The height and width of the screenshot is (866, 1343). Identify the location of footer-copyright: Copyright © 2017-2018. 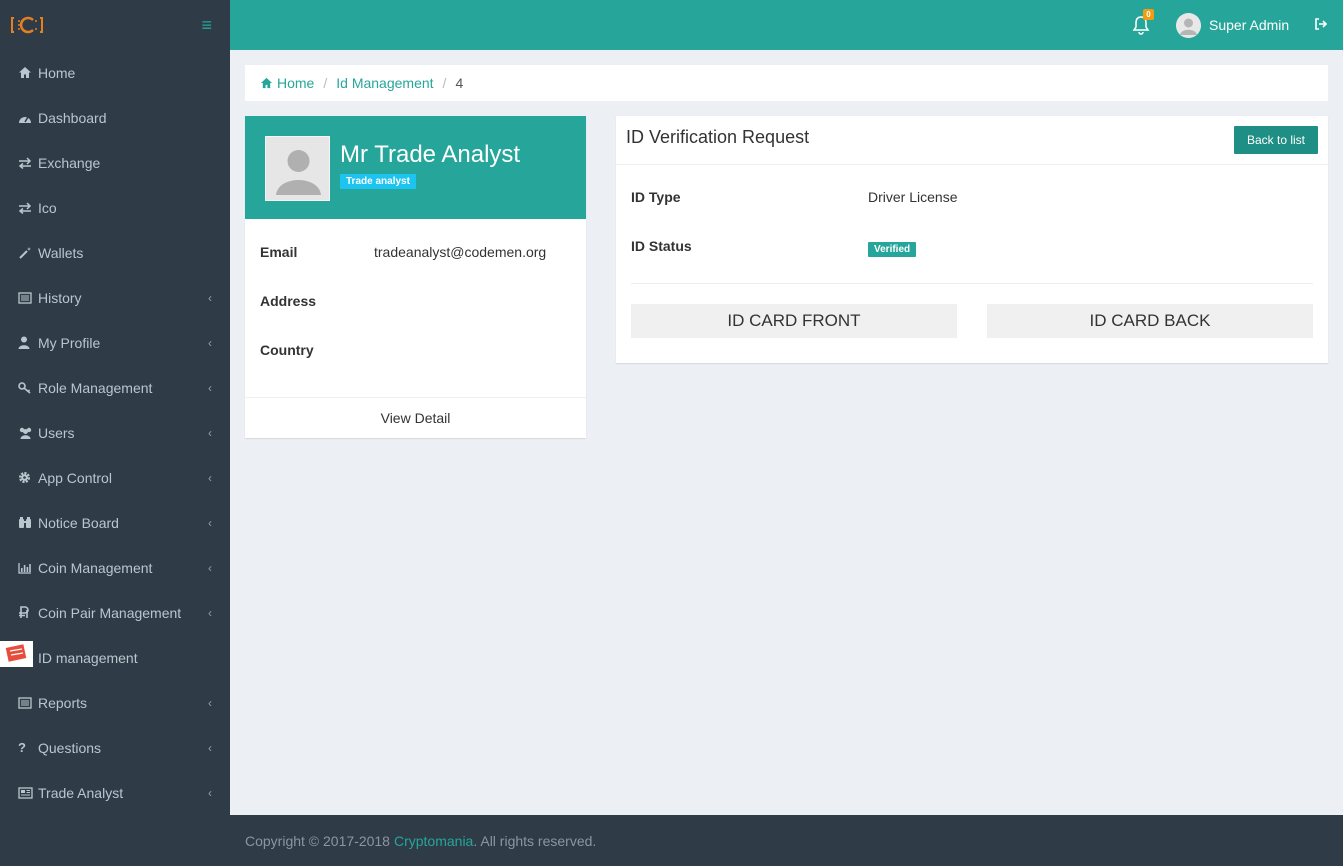
(317, 840).